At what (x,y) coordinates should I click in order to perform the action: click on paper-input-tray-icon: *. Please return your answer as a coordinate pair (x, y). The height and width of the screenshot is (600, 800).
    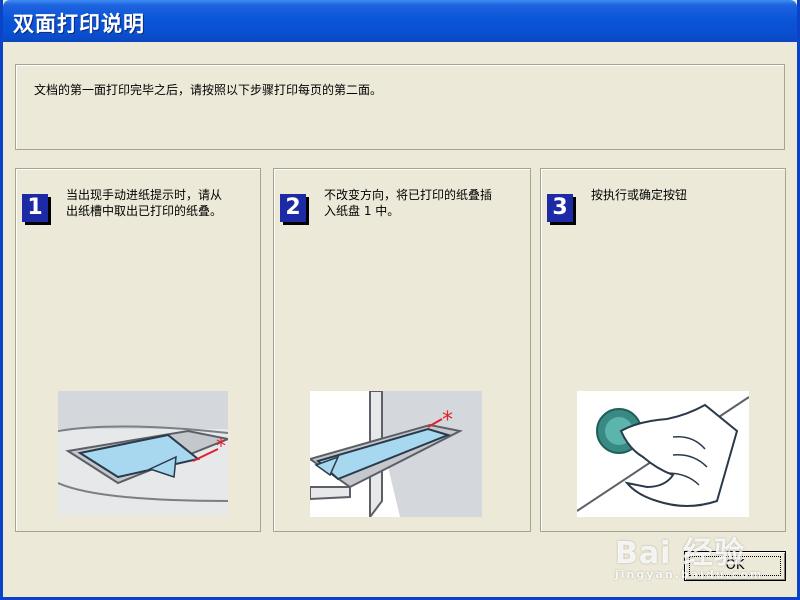
    Looking at the image, I should click on (396, 454).